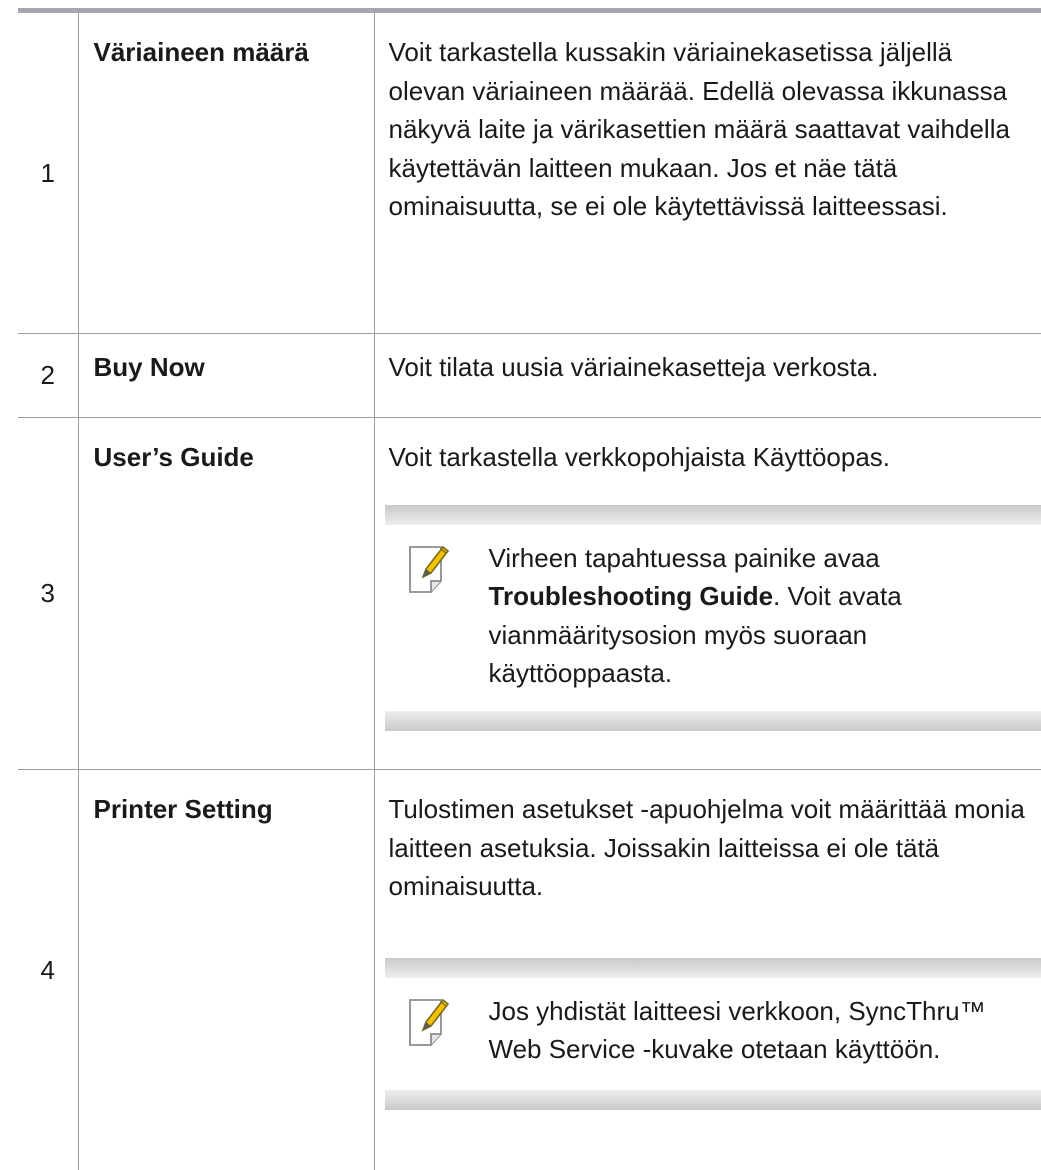 This screenshot has height=1170, width=1041. I want to click on note-band-bottom, so click(713, 721).